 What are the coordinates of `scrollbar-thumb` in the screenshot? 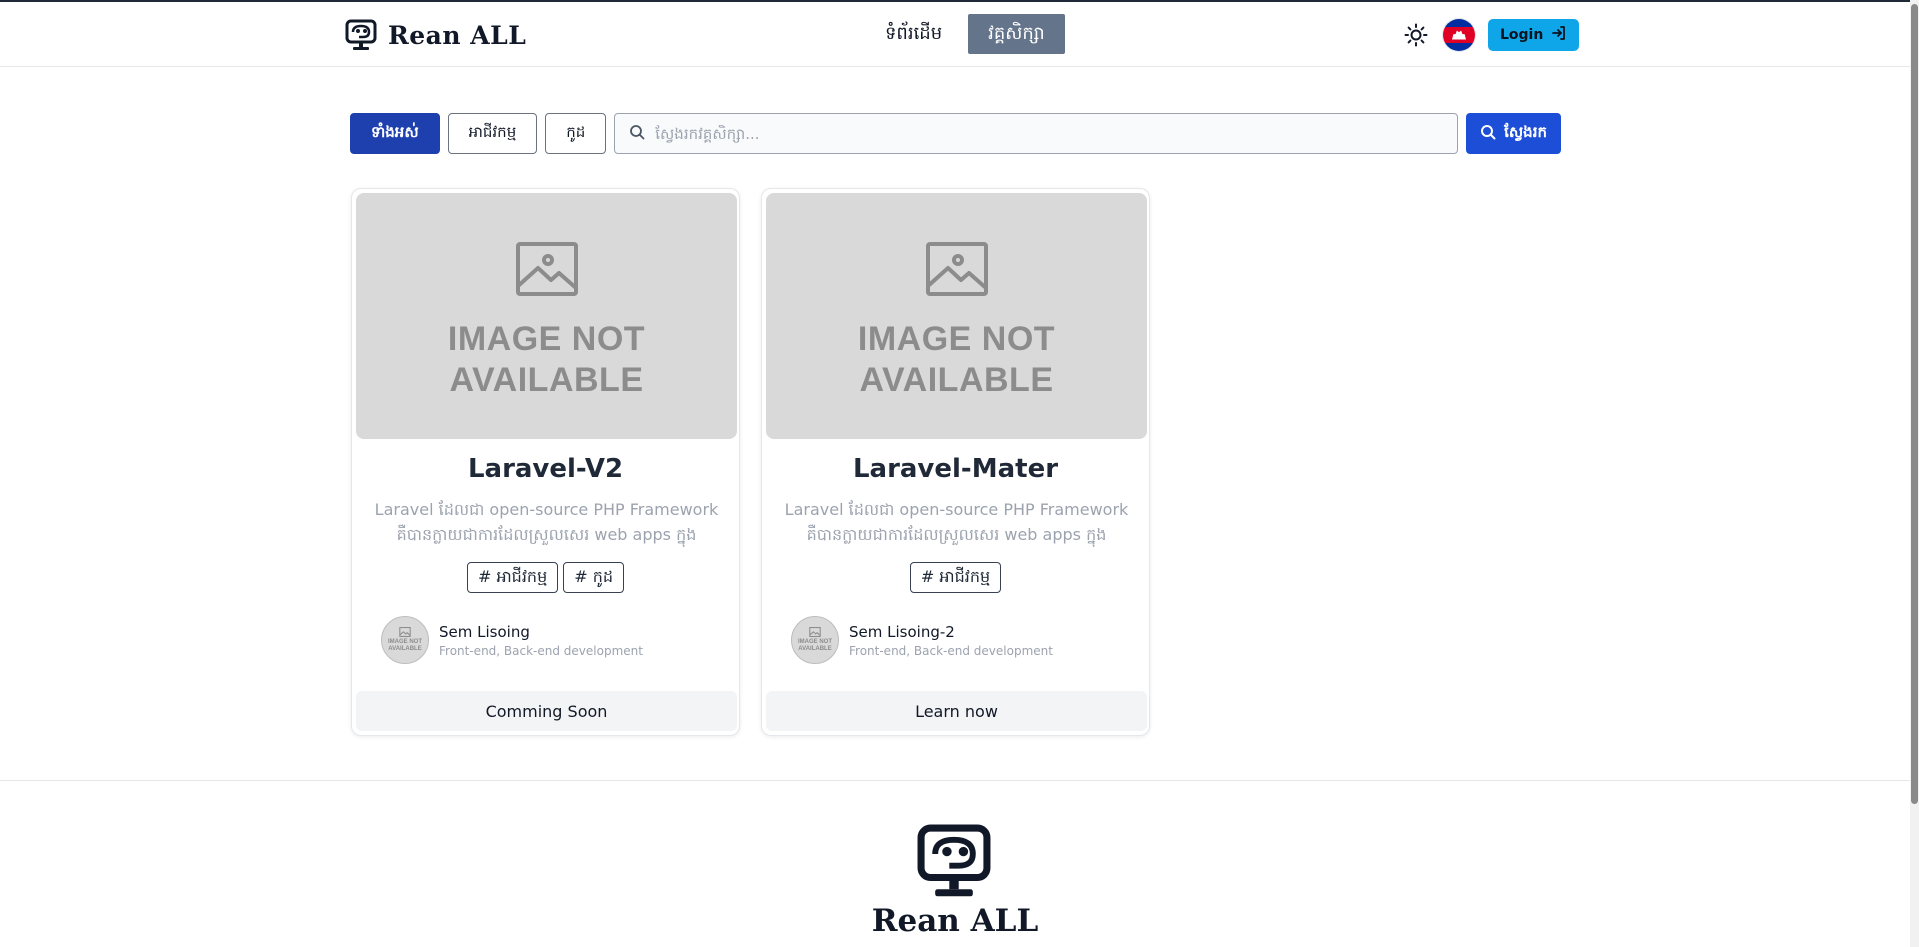 It's located at (1914, 404).